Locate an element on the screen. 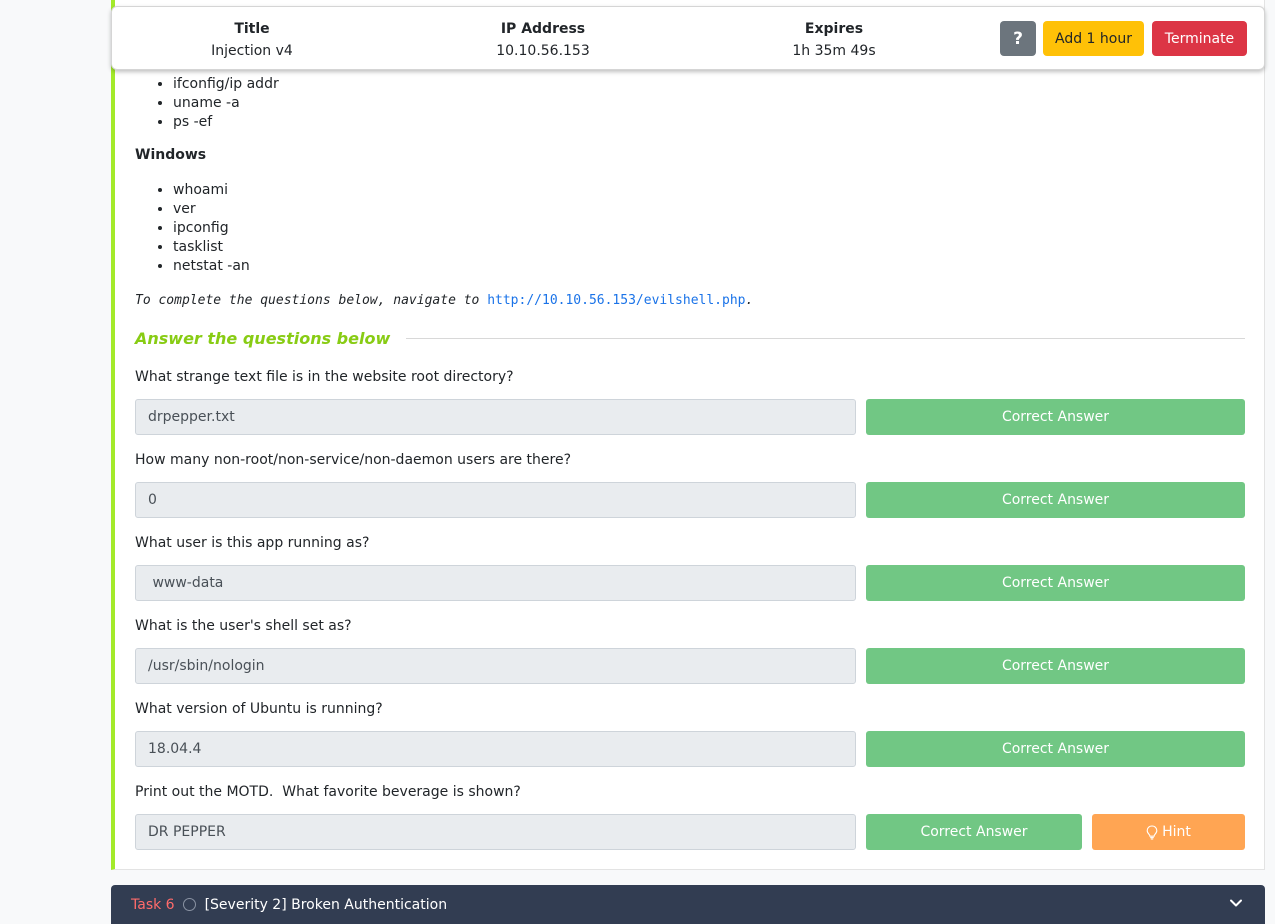 This screenshot has height=924, width=1275. list-item: uname -a is located at coordinates (454, 103).